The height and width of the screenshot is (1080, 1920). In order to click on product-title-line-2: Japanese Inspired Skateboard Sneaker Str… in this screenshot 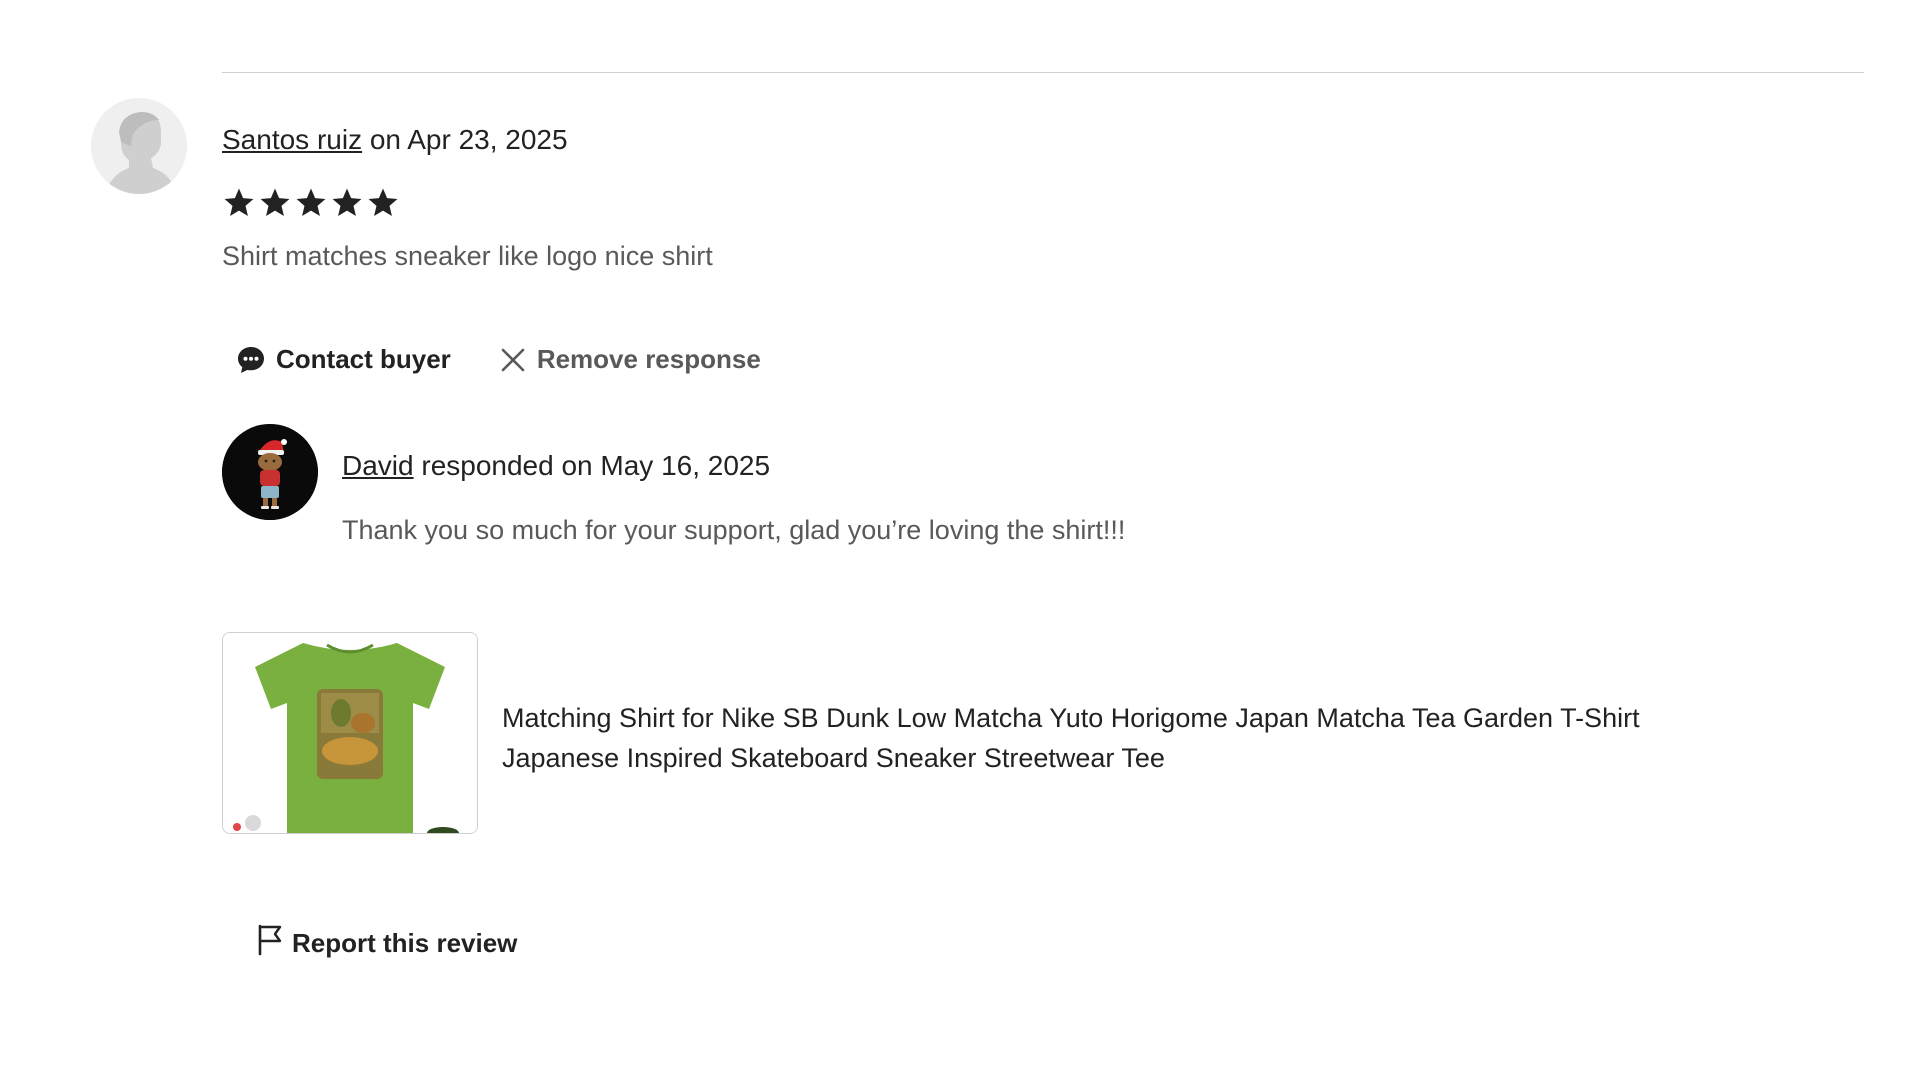, I will do `click(833, 758)`.